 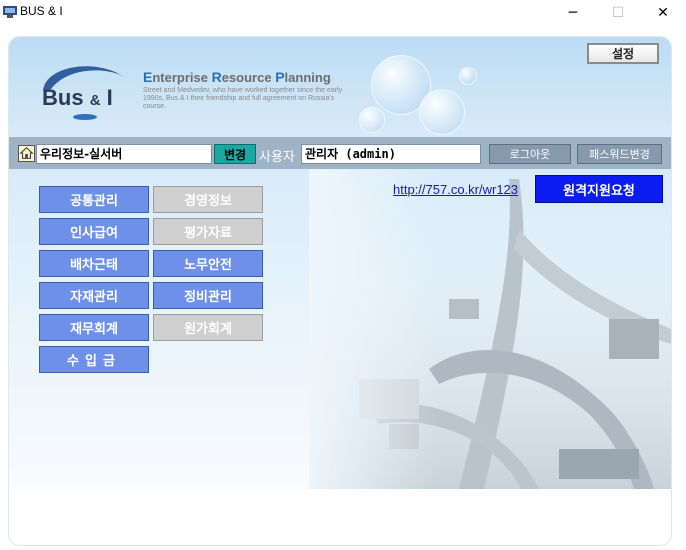 I want to click on erp-title-word: nterprise, so click(x=182, y=77).